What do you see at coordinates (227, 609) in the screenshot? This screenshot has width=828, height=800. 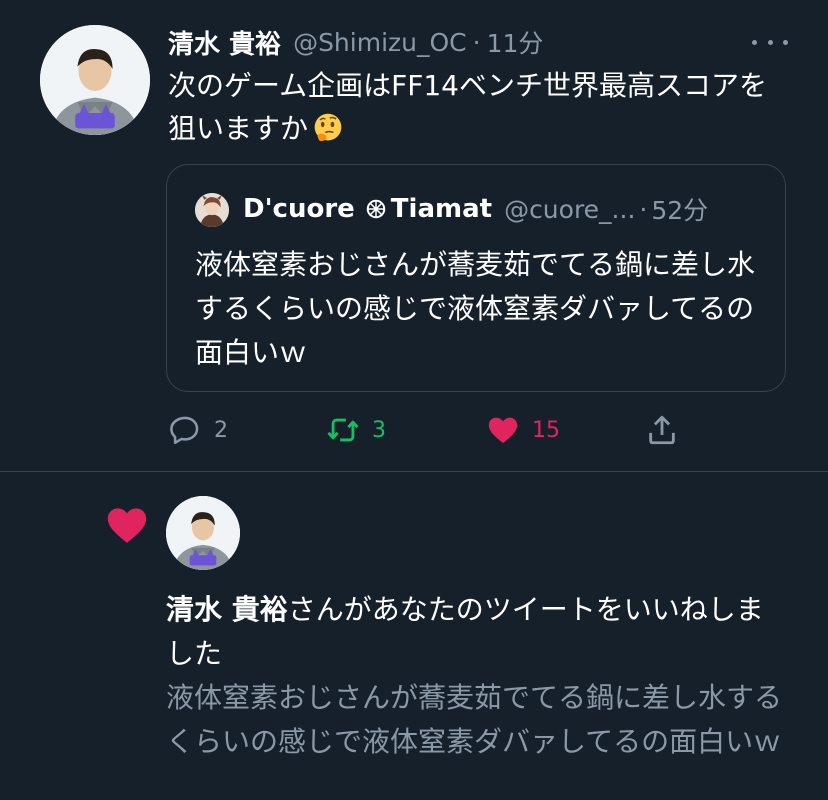 I see `liker-name: 清水 貴裕` at bounding box center [227, 609].